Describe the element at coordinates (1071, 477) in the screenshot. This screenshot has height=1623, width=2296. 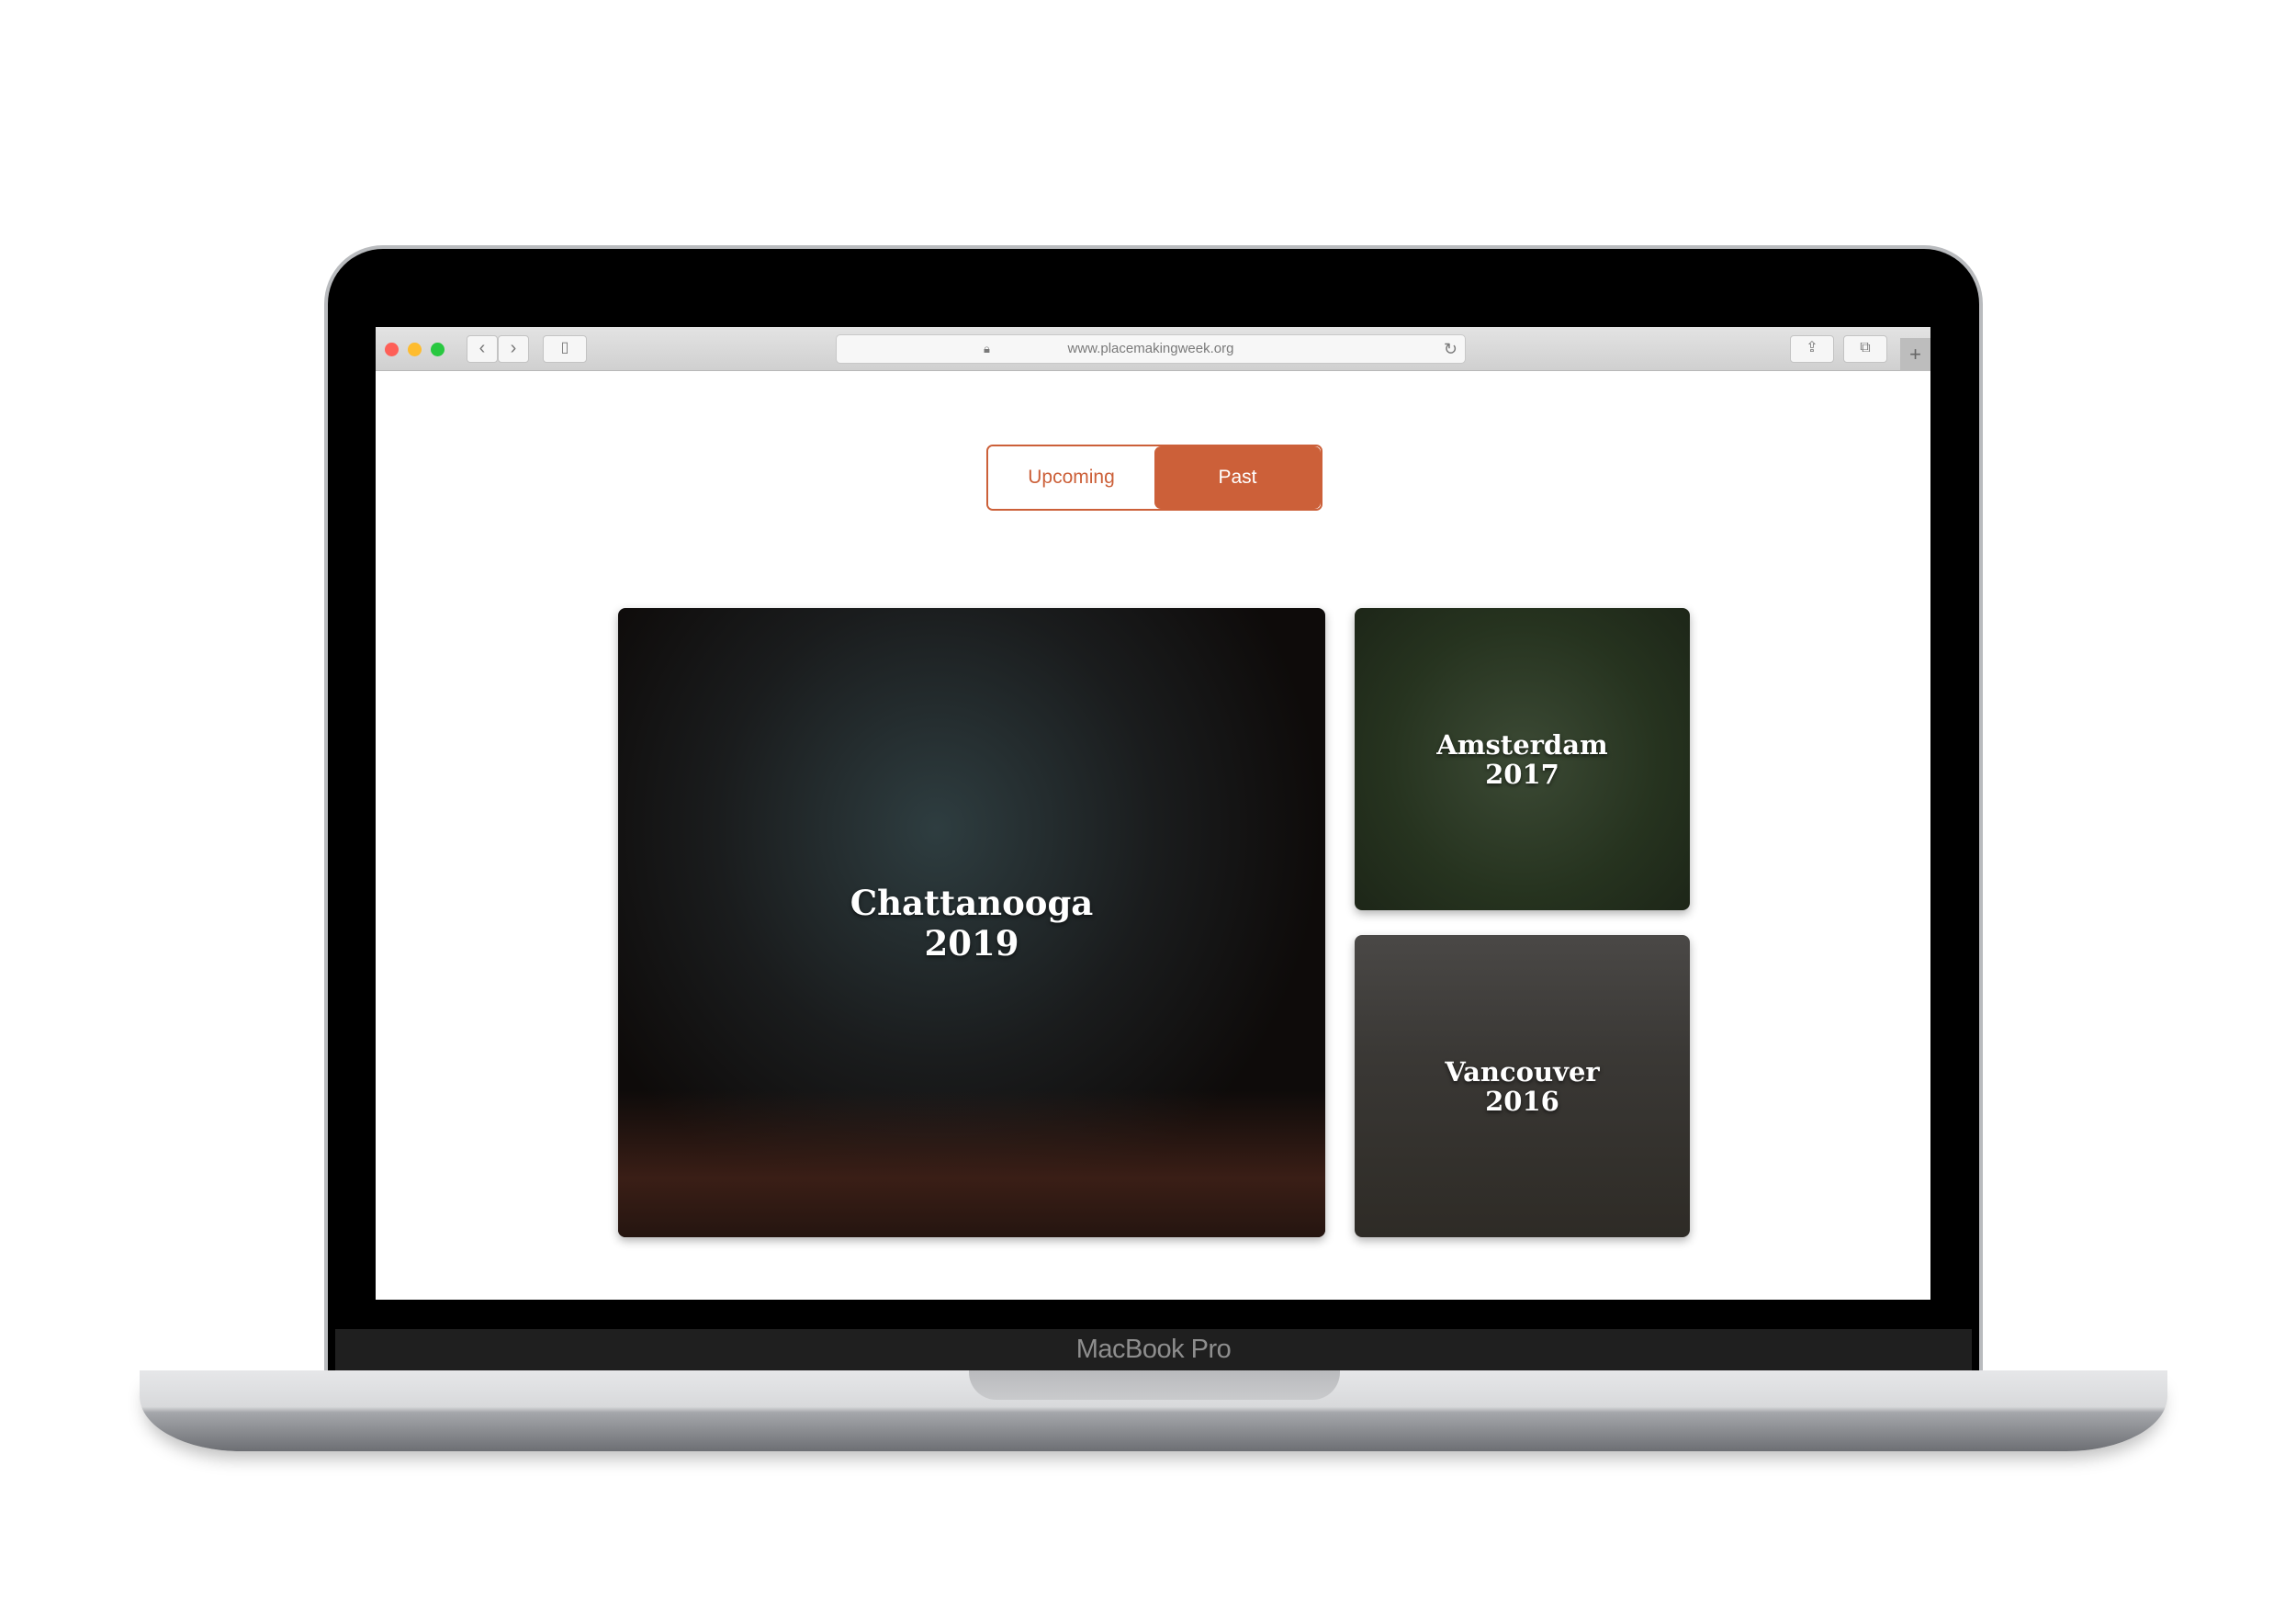
I see `tab-upcoming: Upcoming` at that location.